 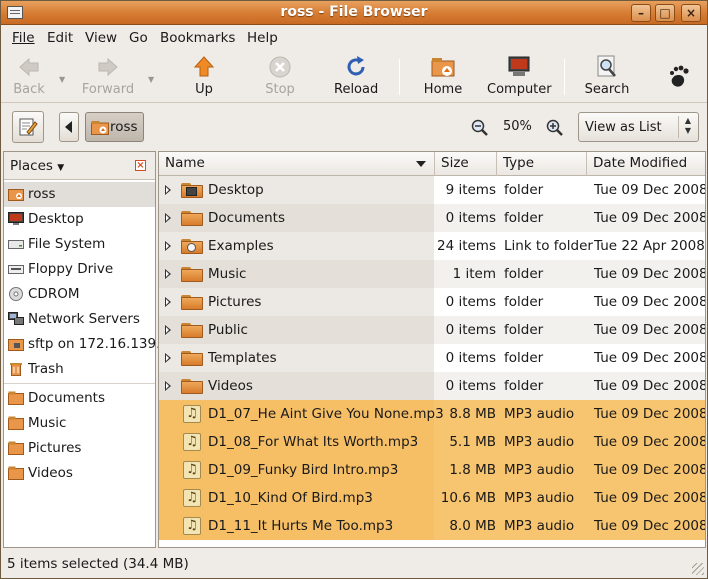 What do you see at coordinates (62, 79) in the screenshot?
I see `back-history-arrow-icon: ▼` at bounding box center [62, 79].